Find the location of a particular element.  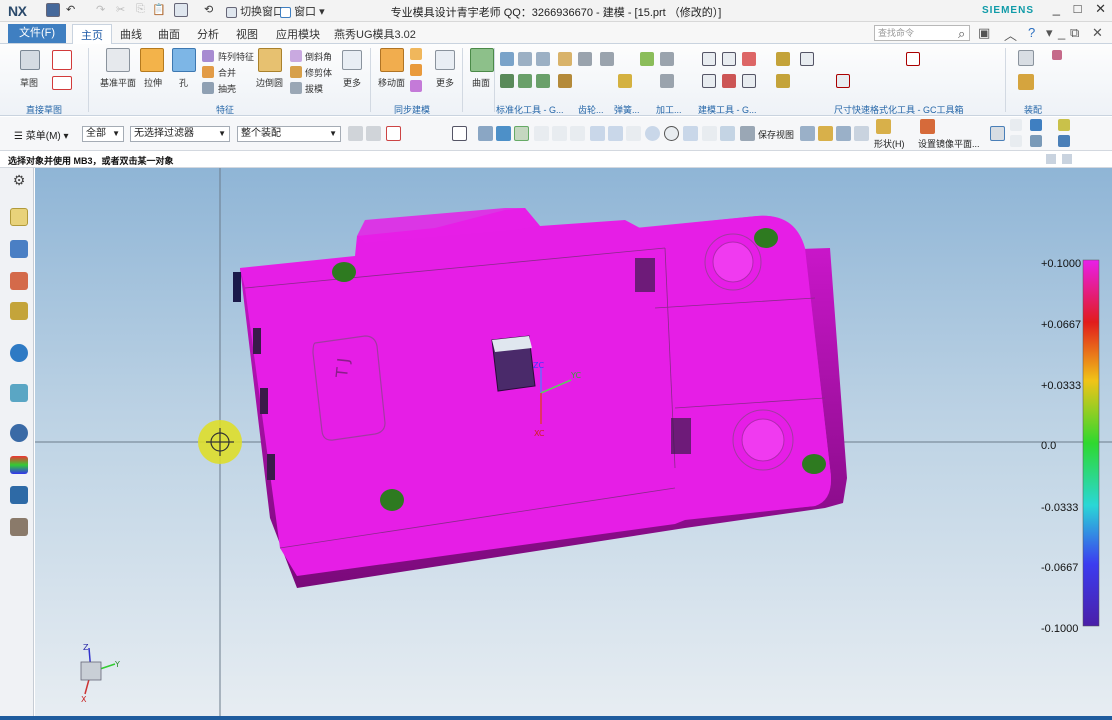

doc-restore-button: ⧉ is located at coordinates (1074, 33).